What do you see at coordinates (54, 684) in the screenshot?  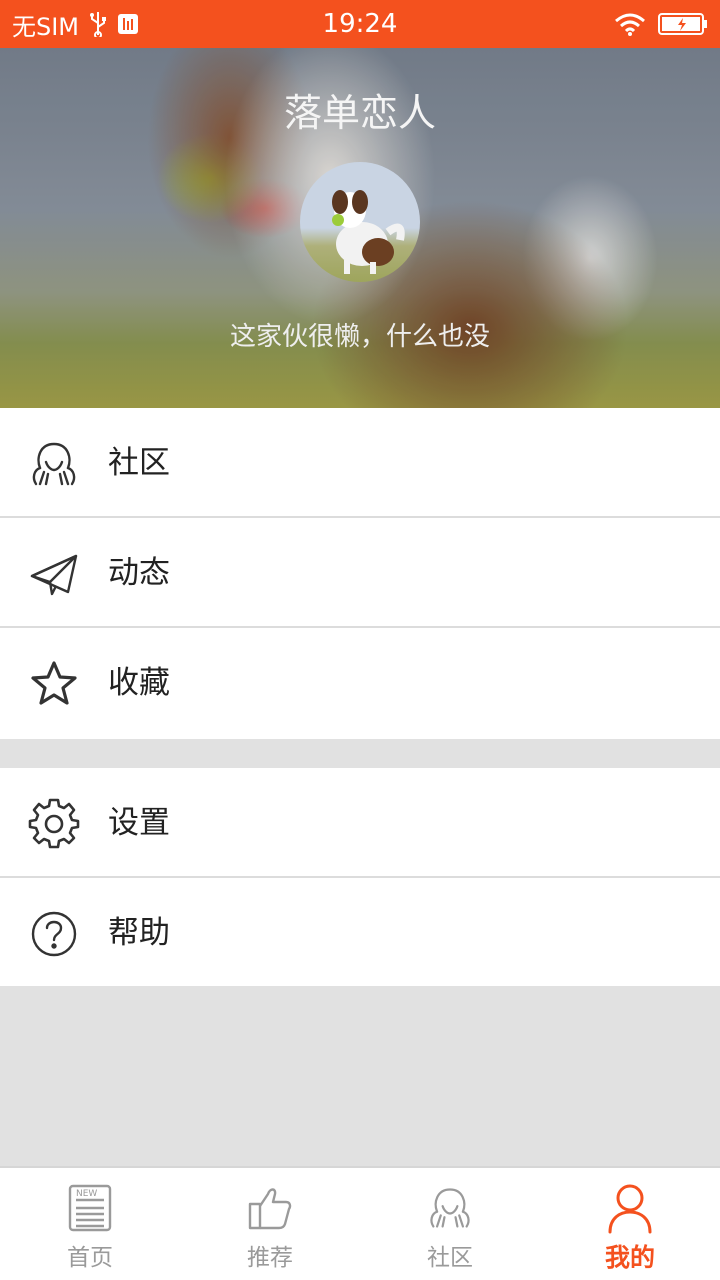 I see `star-icon` at bounding box center [54, 684].